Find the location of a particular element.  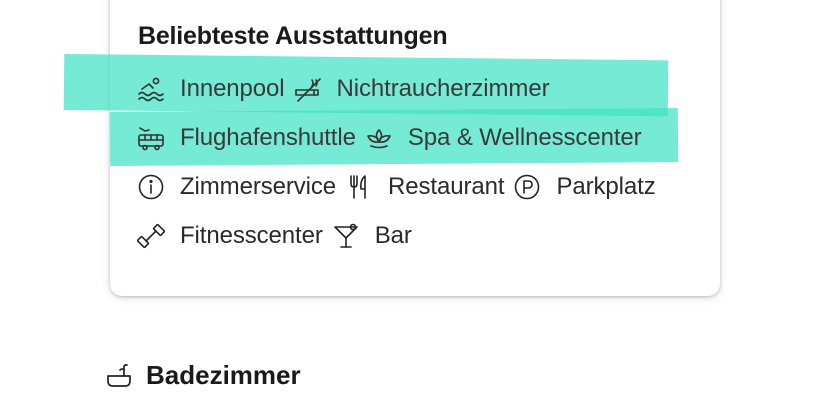

amenity-indoor-pool: Innenpool is located at coordinates (210, 89).